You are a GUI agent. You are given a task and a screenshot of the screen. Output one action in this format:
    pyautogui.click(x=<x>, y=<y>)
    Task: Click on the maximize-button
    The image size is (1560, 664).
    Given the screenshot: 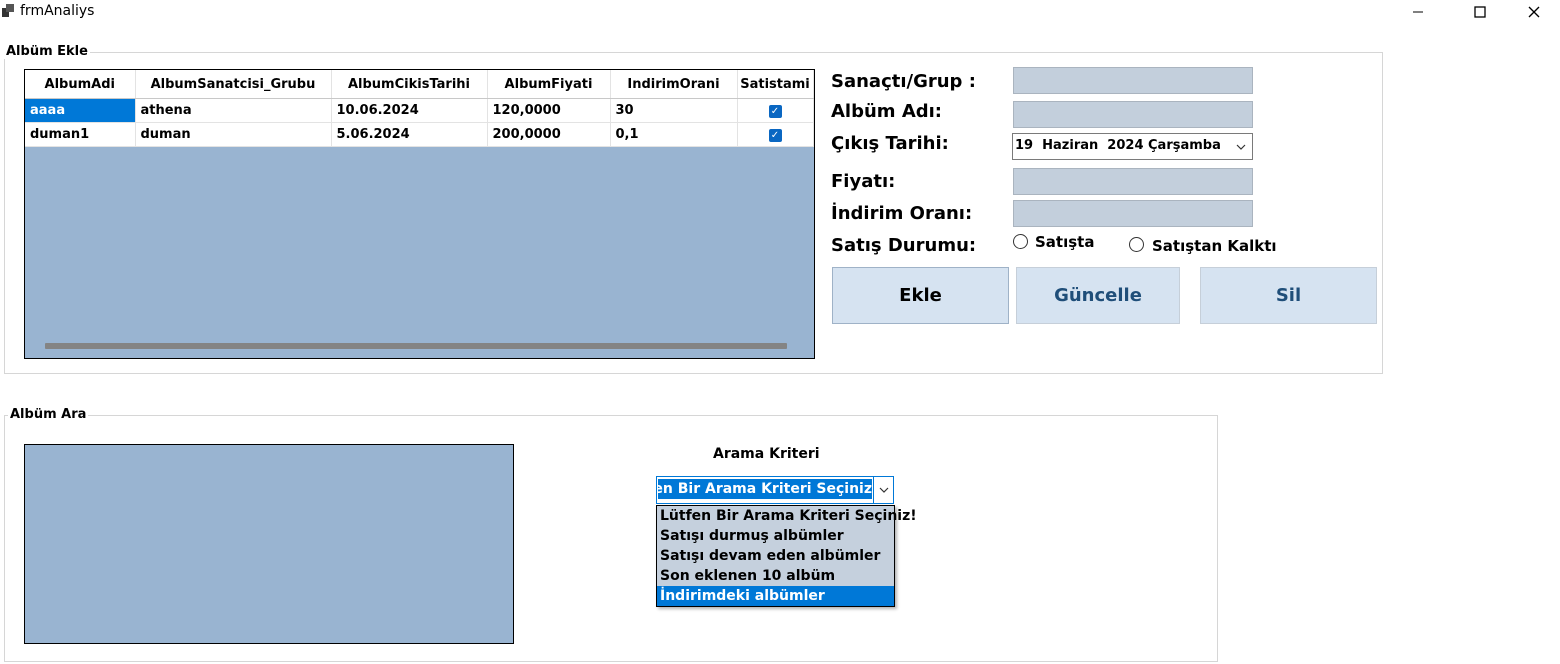 What is the action you would take?
    pyautogui.click(x=1480, y=13)
    